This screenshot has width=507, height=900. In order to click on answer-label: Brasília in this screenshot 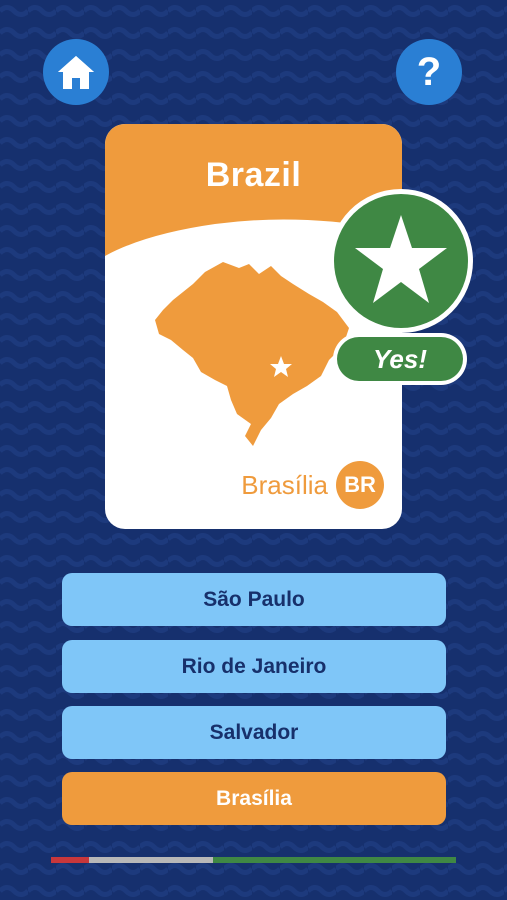, I will do `click(254, 798)`.